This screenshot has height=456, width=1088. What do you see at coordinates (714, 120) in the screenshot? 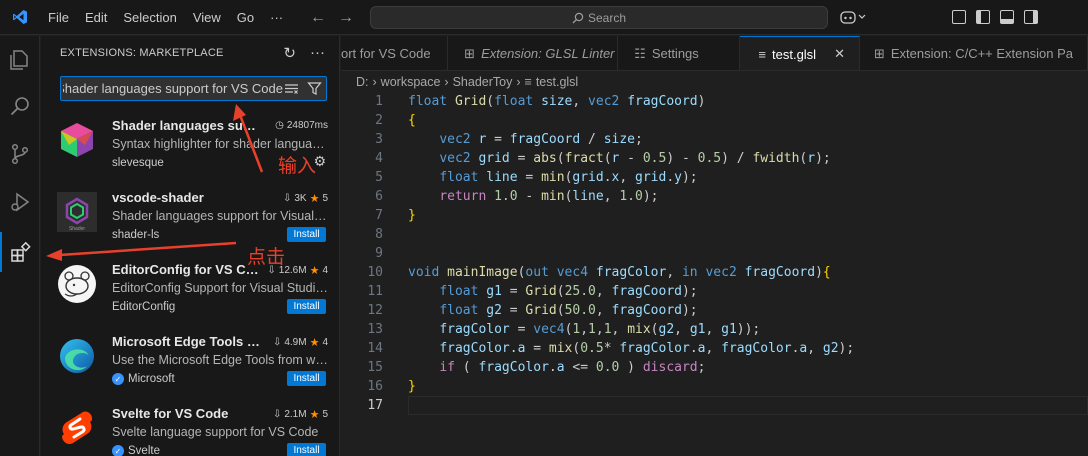
I see `code-line: 2{` at bounding box center [714, 120].